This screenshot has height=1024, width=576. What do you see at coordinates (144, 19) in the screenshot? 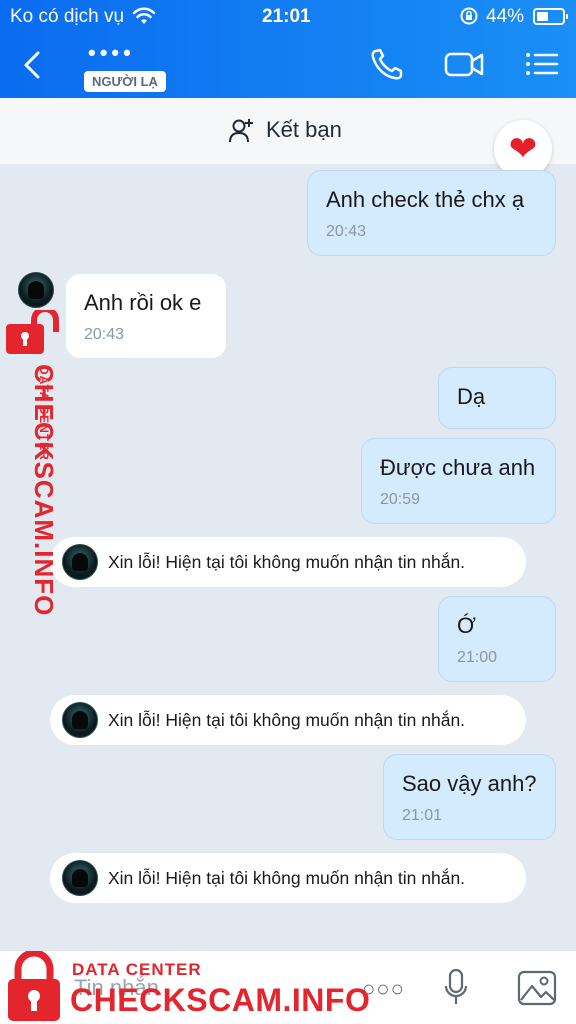
I see `wifi-icon` at bounding box center [144, 19].